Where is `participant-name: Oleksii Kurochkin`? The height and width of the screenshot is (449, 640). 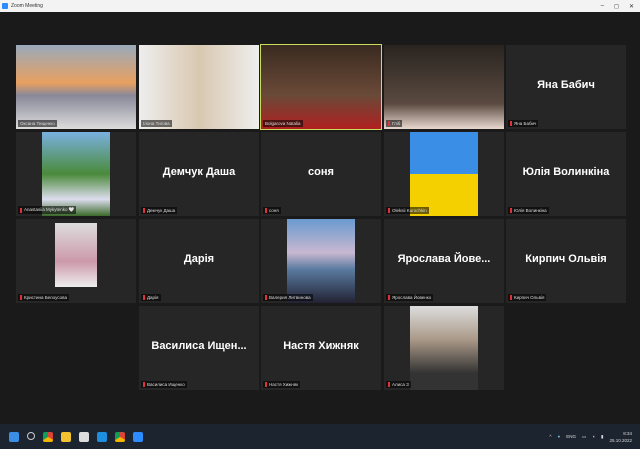
participant-name: Oleksii Kurochkin is located at coordinates (409, 210).